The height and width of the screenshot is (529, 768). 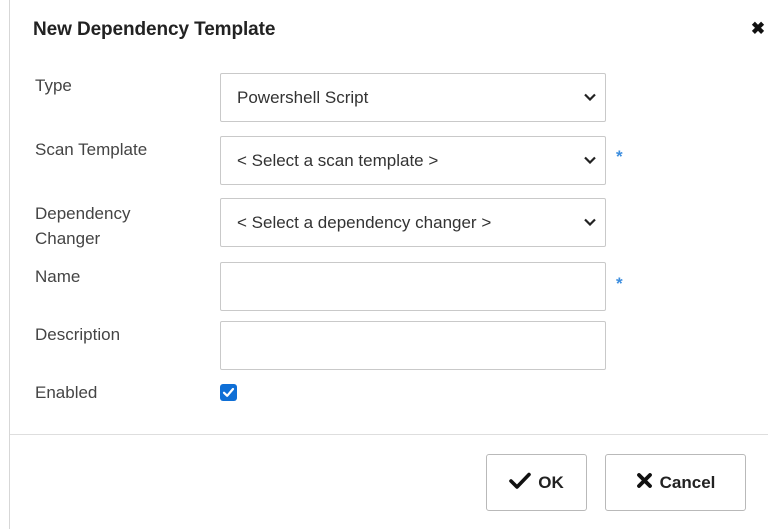 I want to click on dependency-changer-label: Dependency Changer, so click(x=82, y=226).